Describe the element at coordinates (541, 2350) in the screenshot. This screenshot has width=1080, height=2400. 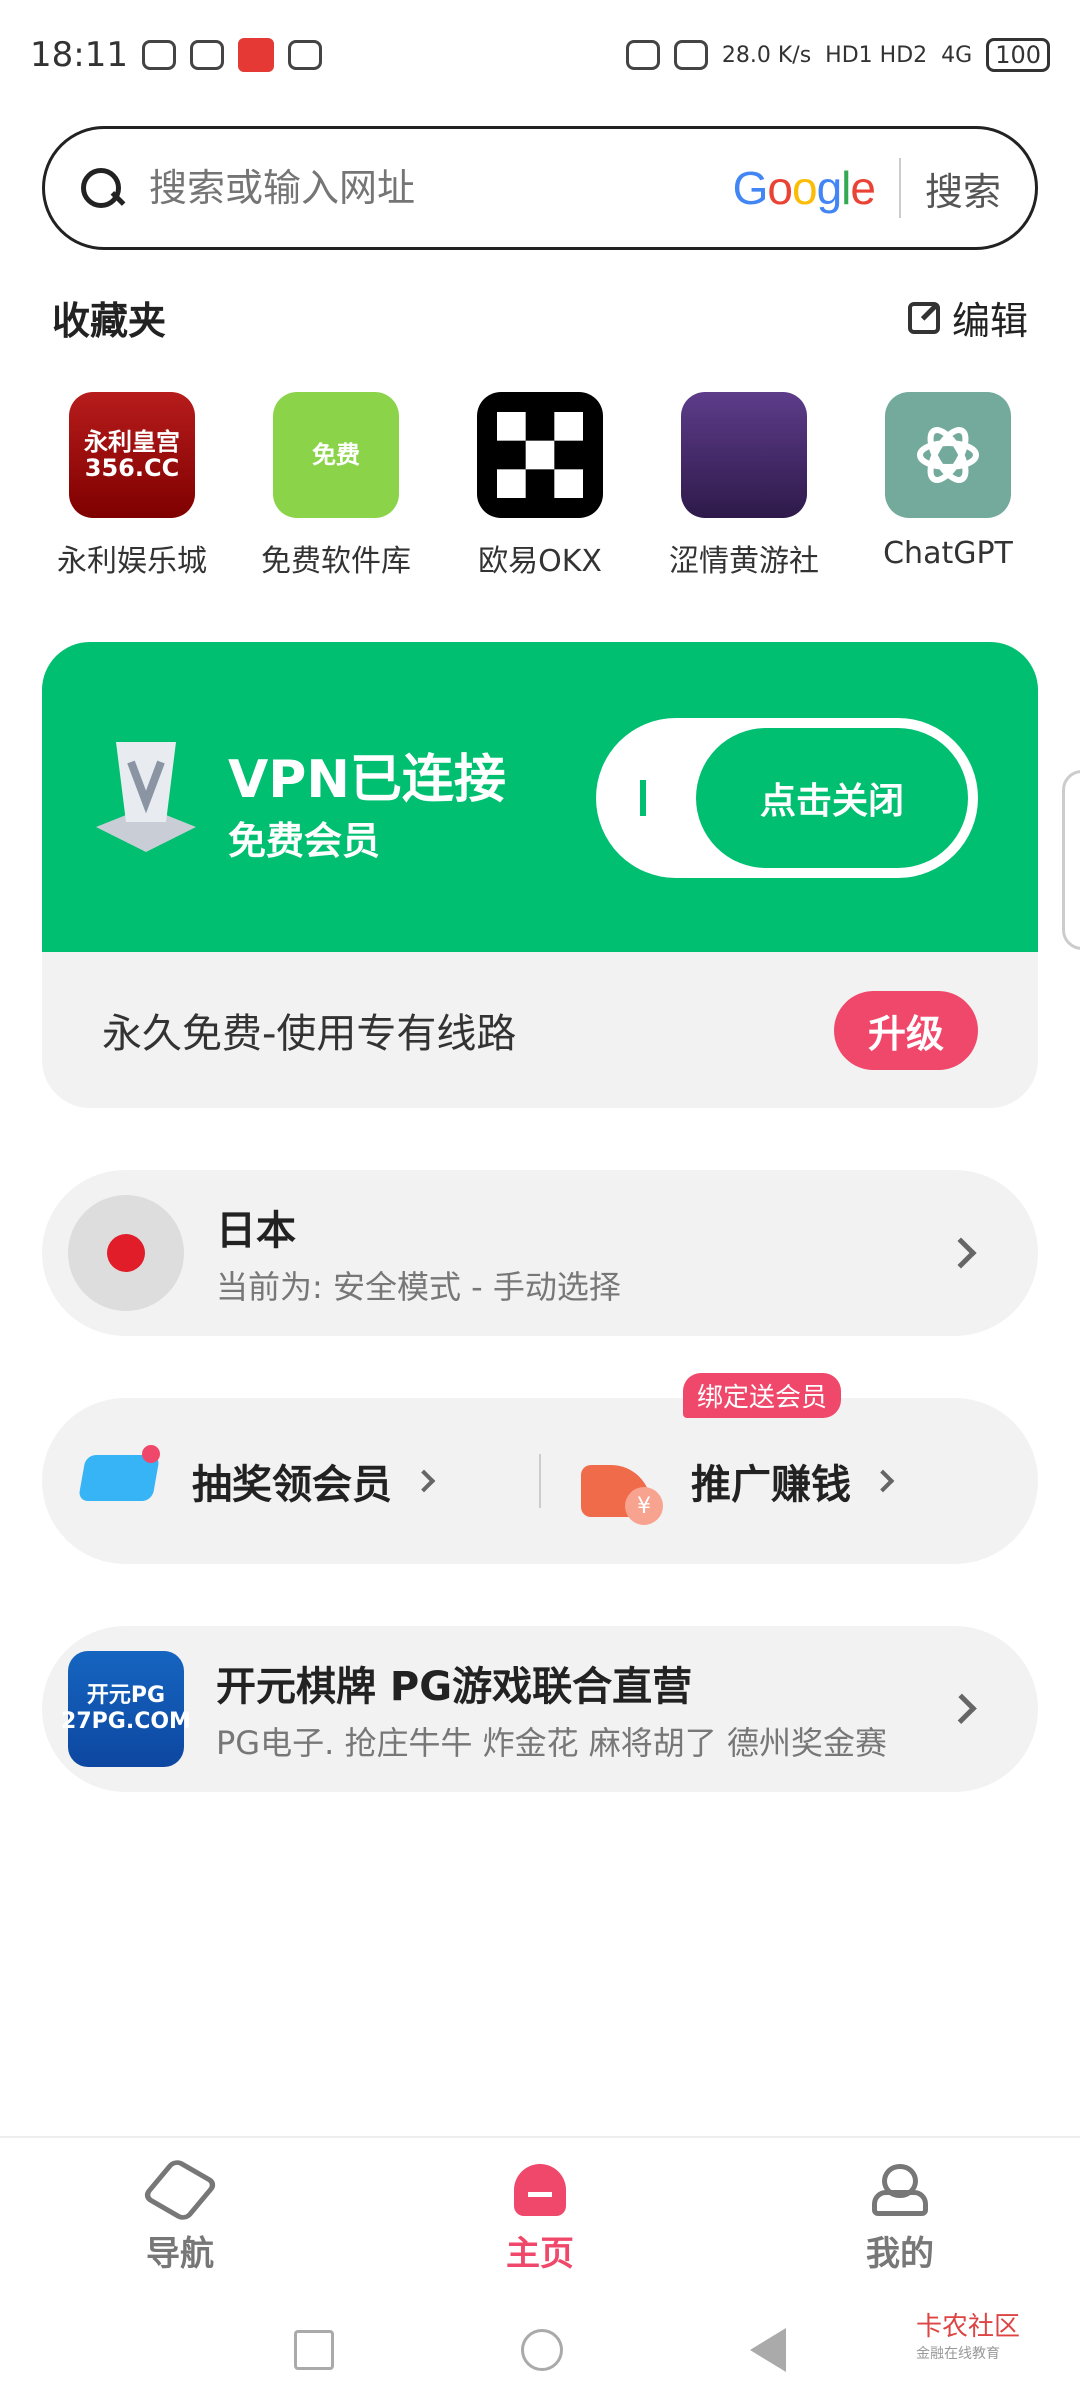
I see `home-button` at that location.